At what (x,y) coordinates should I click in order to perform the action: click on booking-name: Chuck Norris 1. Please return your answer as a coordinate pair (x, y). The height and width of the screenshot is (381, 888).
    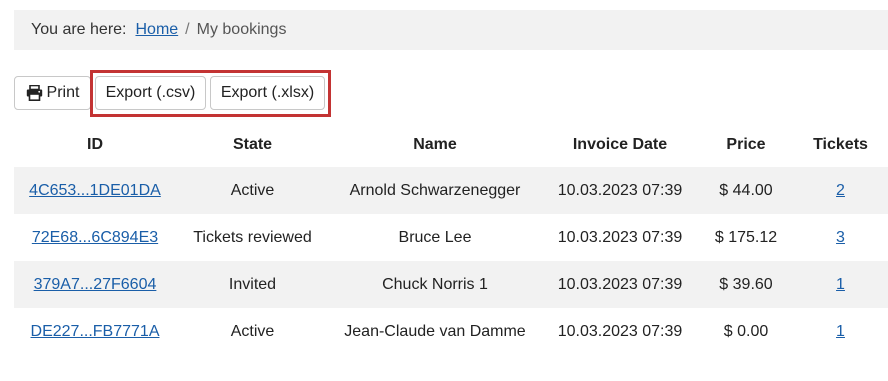
    Looking at the image, I should click on (435, 284).